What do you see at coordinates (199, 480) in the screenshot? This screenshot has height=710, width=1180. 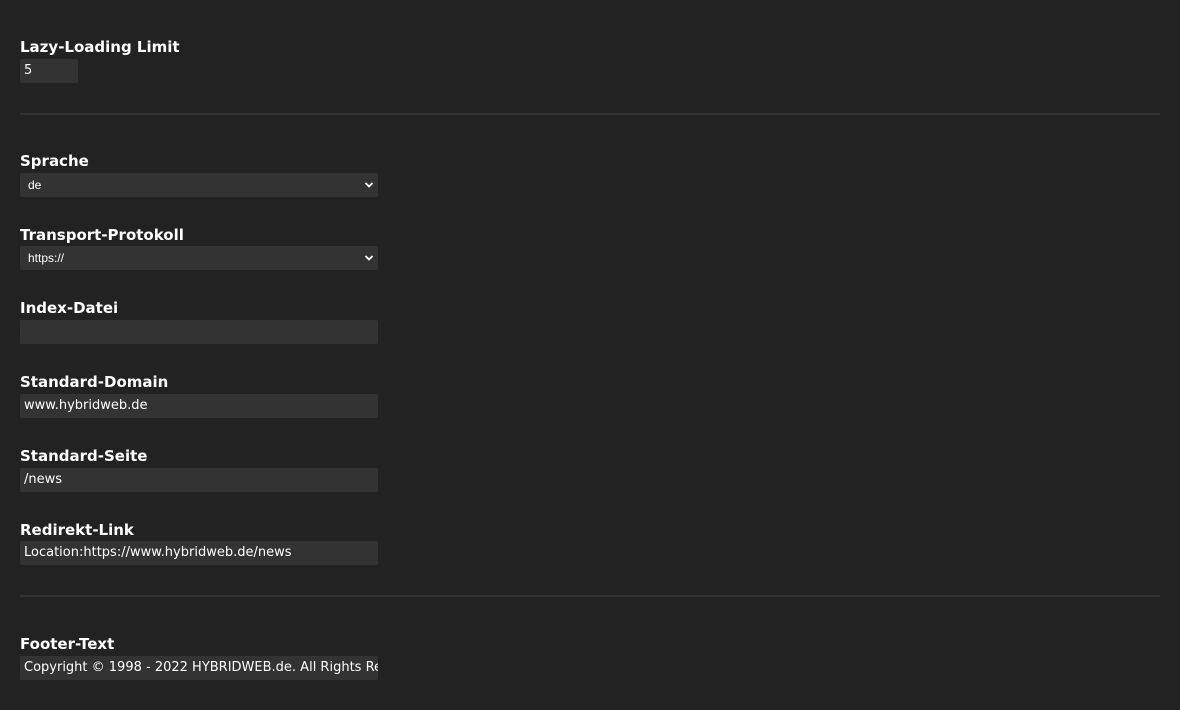 I see `standard-page-input: /news` at bounding box center [199, 480].